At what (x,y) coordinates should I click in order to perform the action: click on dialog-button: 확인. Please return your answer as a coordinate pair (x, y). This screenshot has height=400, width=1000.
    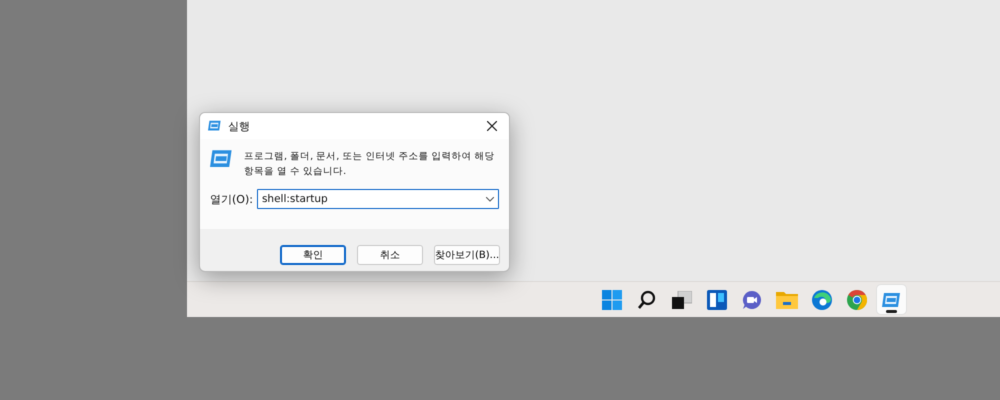
    Looking at the image, I should click on (313, 255).